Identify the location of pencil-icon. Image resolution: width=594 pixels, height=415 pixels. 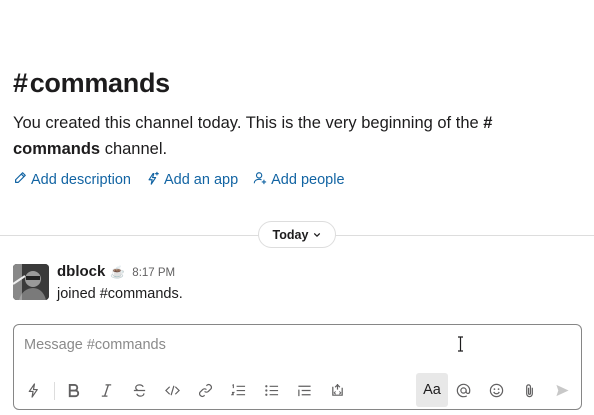
(20, 180).